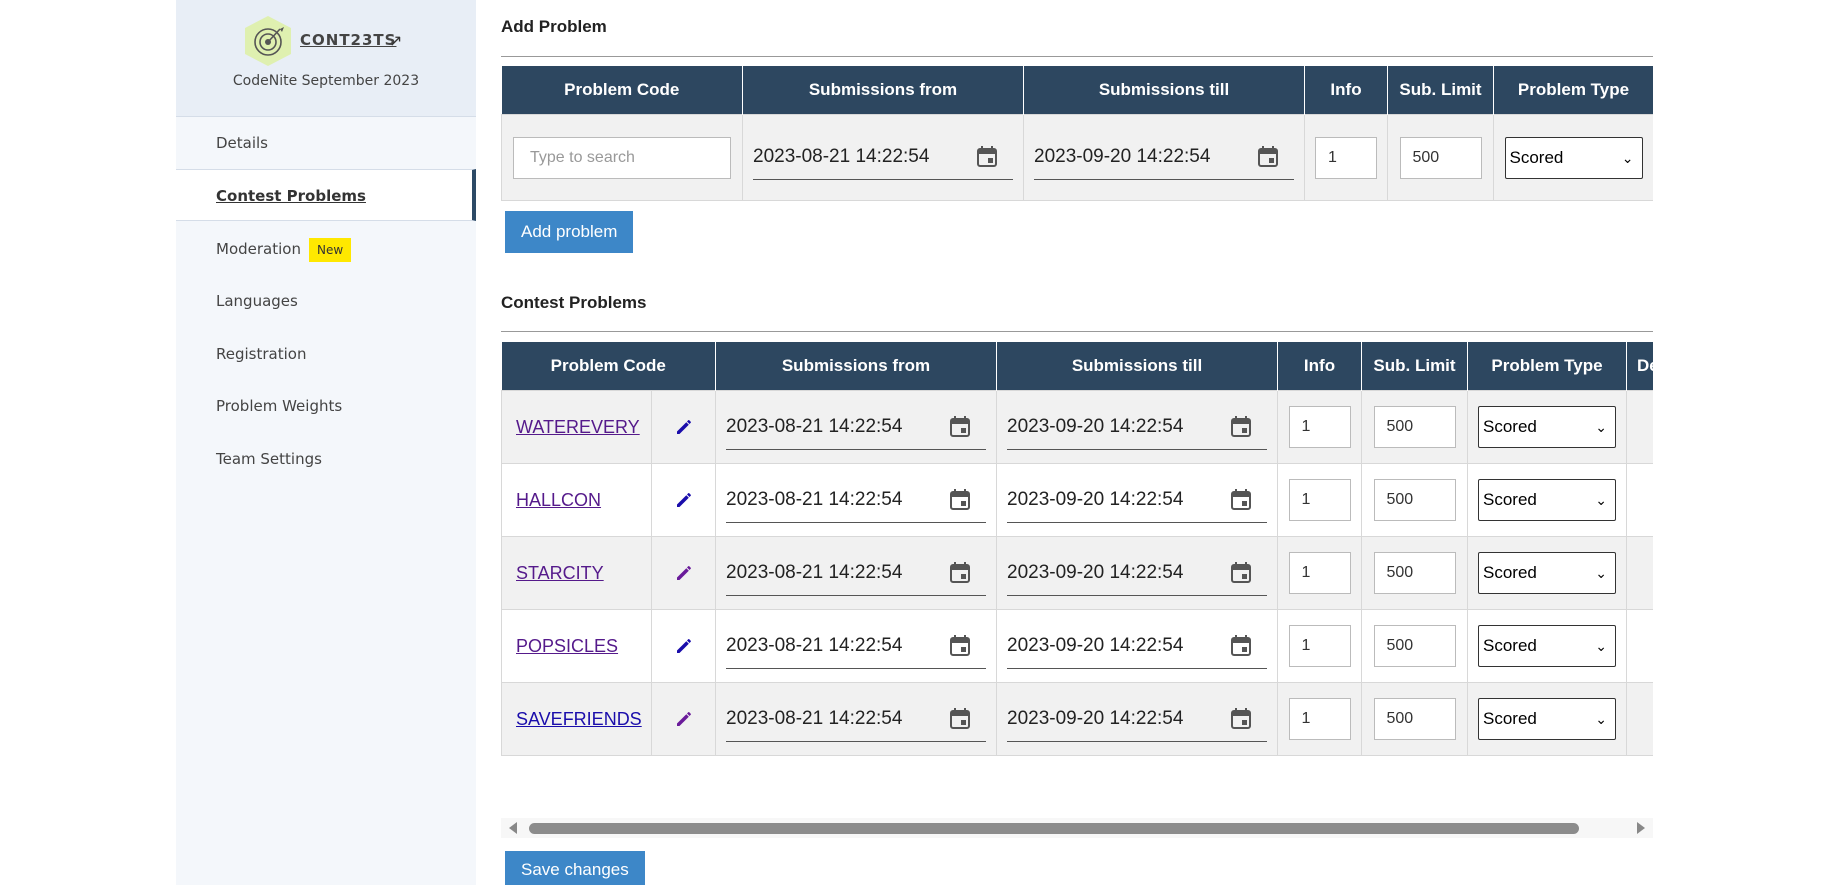  What do you see at coordinates (608, 366) in the screenshot?
I see `header-problem-code: Problem Code` at bounding box center [608, 366].